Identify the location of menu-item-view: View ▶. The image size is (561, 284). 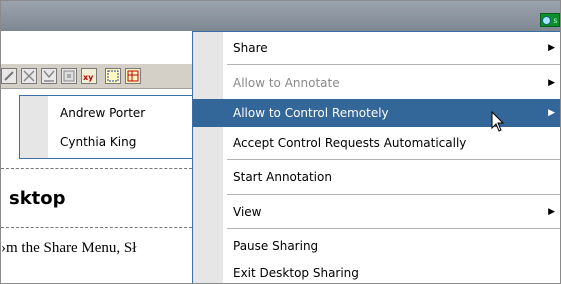
(376, 212).